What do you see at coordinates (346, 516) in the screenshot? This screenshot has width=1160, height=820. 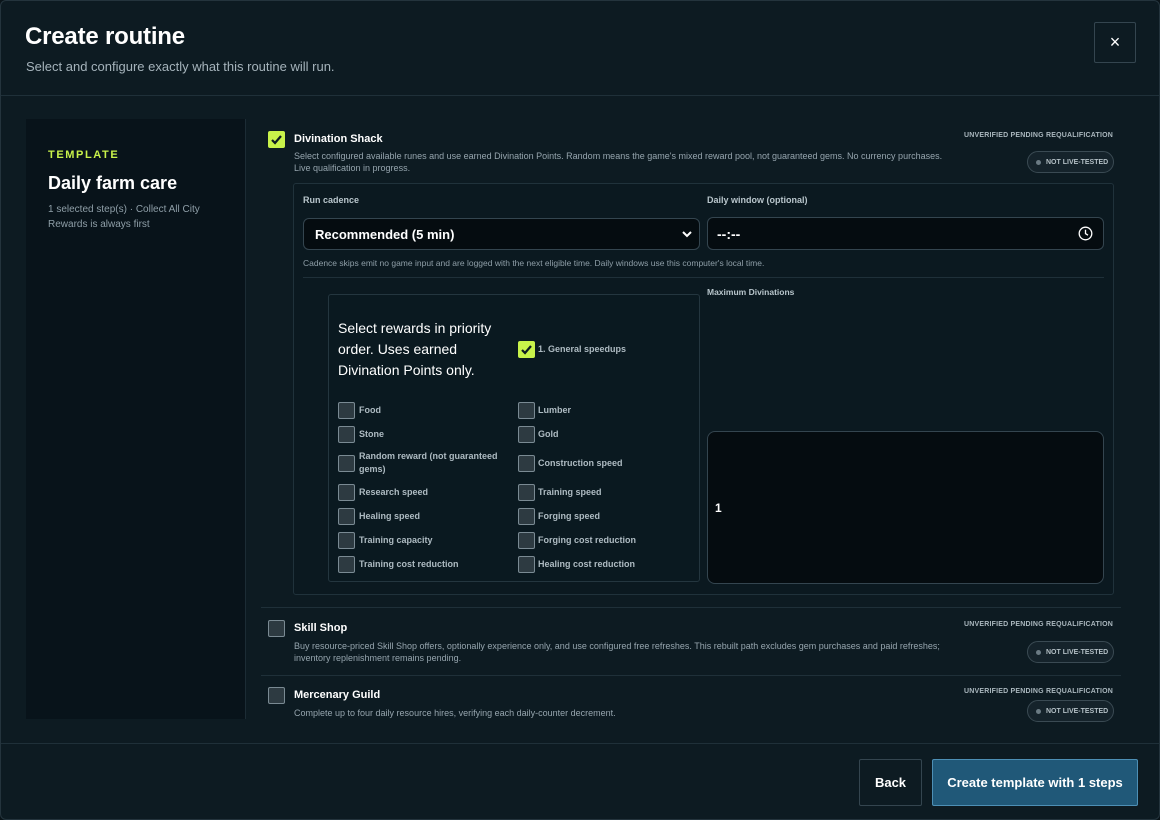 I see `reward-checkbox-healing-speed` at bounding box center [346, 516].